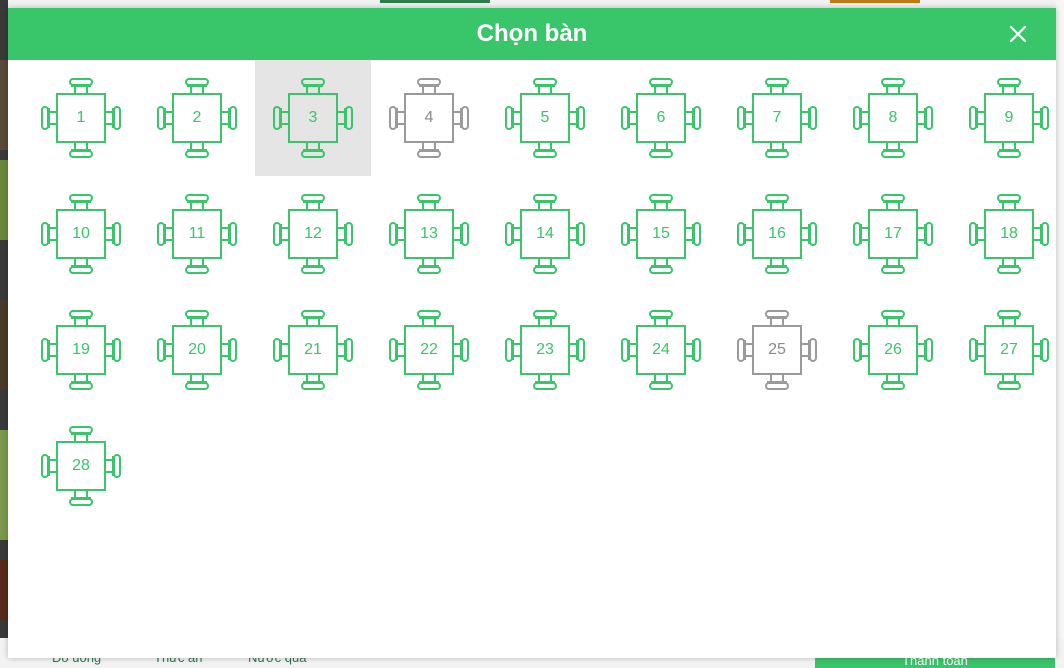 The height and width of the screenshot is (668, 1064). I want to click on table-item-25: 25, so click(777, 350).